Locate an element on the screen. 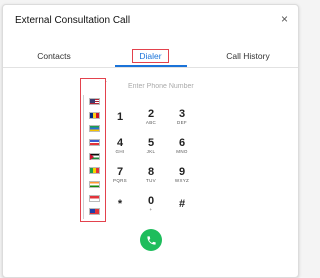 The image size is (320, 278). flag-horizontal-tricolor-icon is located at coordinates (94, 156).